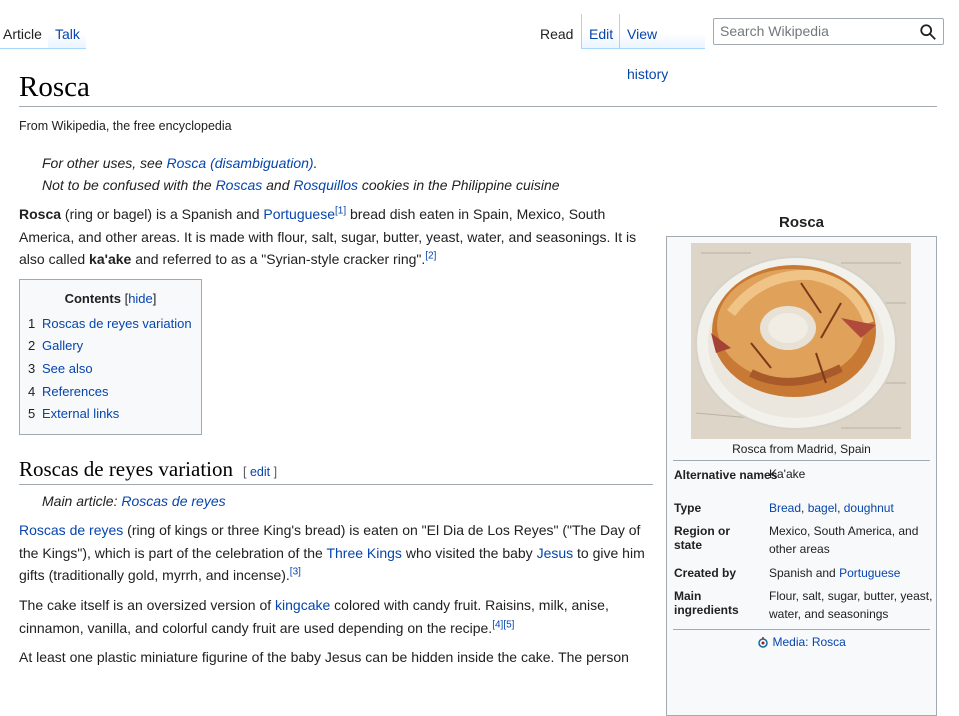  I want to click on toc-item: 5 External links, so click(73, 413).